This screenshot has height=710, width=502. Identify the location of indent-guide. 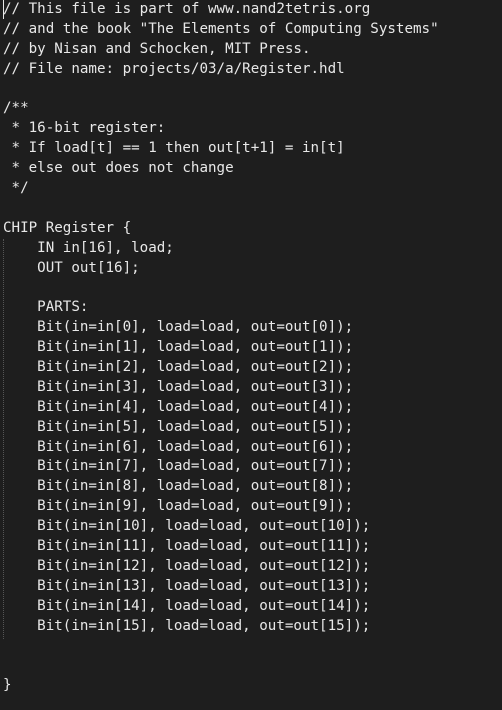
(4, 439).